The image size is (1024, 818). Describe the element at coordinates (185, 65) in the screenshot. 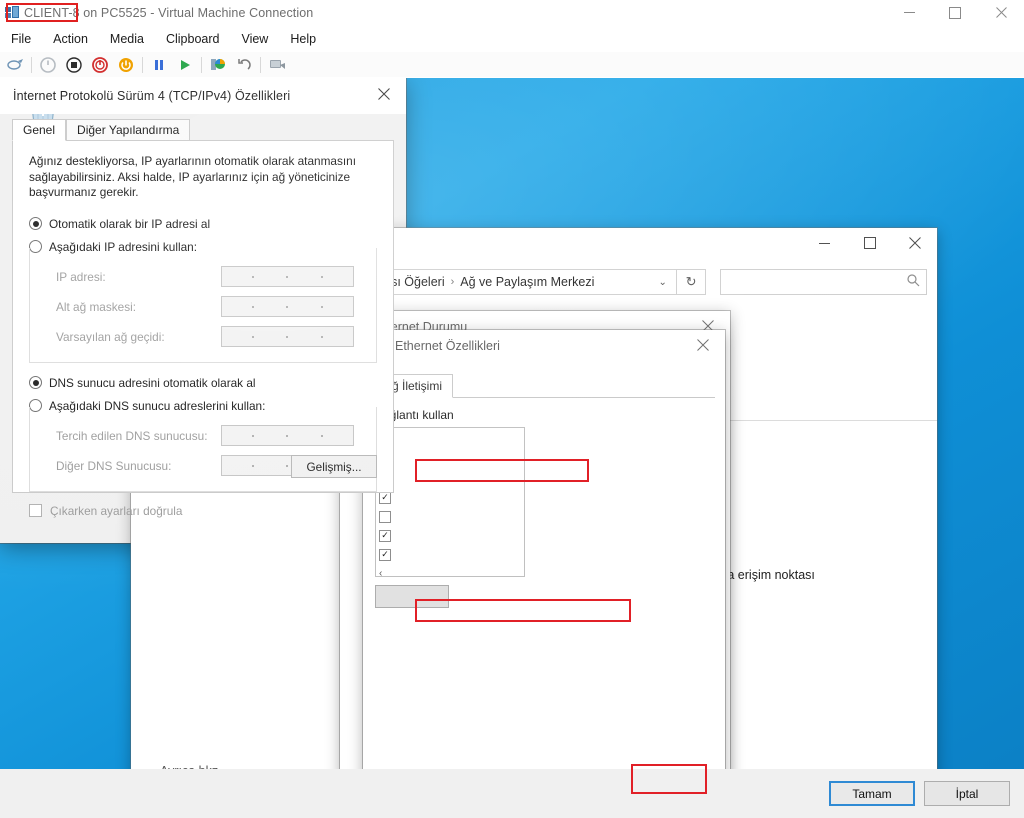

I see `play-icon` at that location.